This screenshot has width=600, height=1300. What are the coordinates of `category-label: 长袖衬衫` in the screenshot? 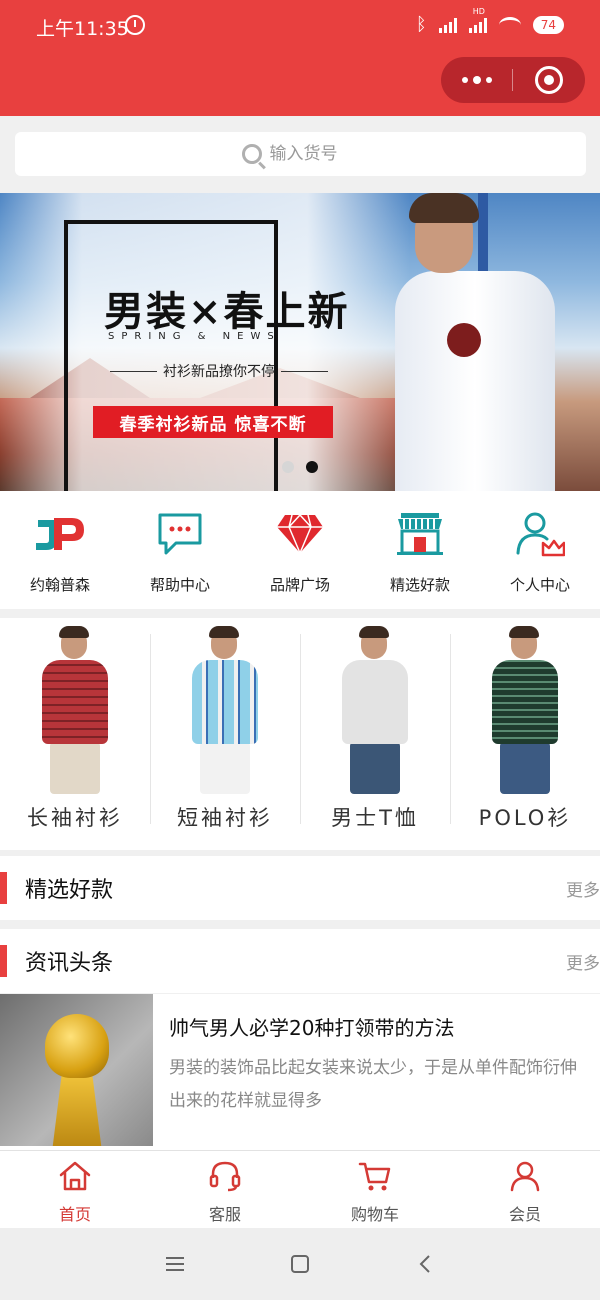 It's located at (75, 818).